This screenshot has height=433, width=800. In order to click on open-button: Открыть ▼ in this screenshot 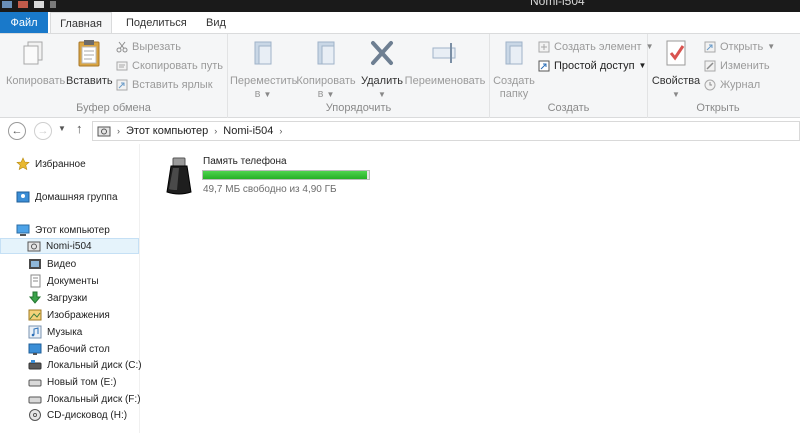, I will do `click(739, 47)`.